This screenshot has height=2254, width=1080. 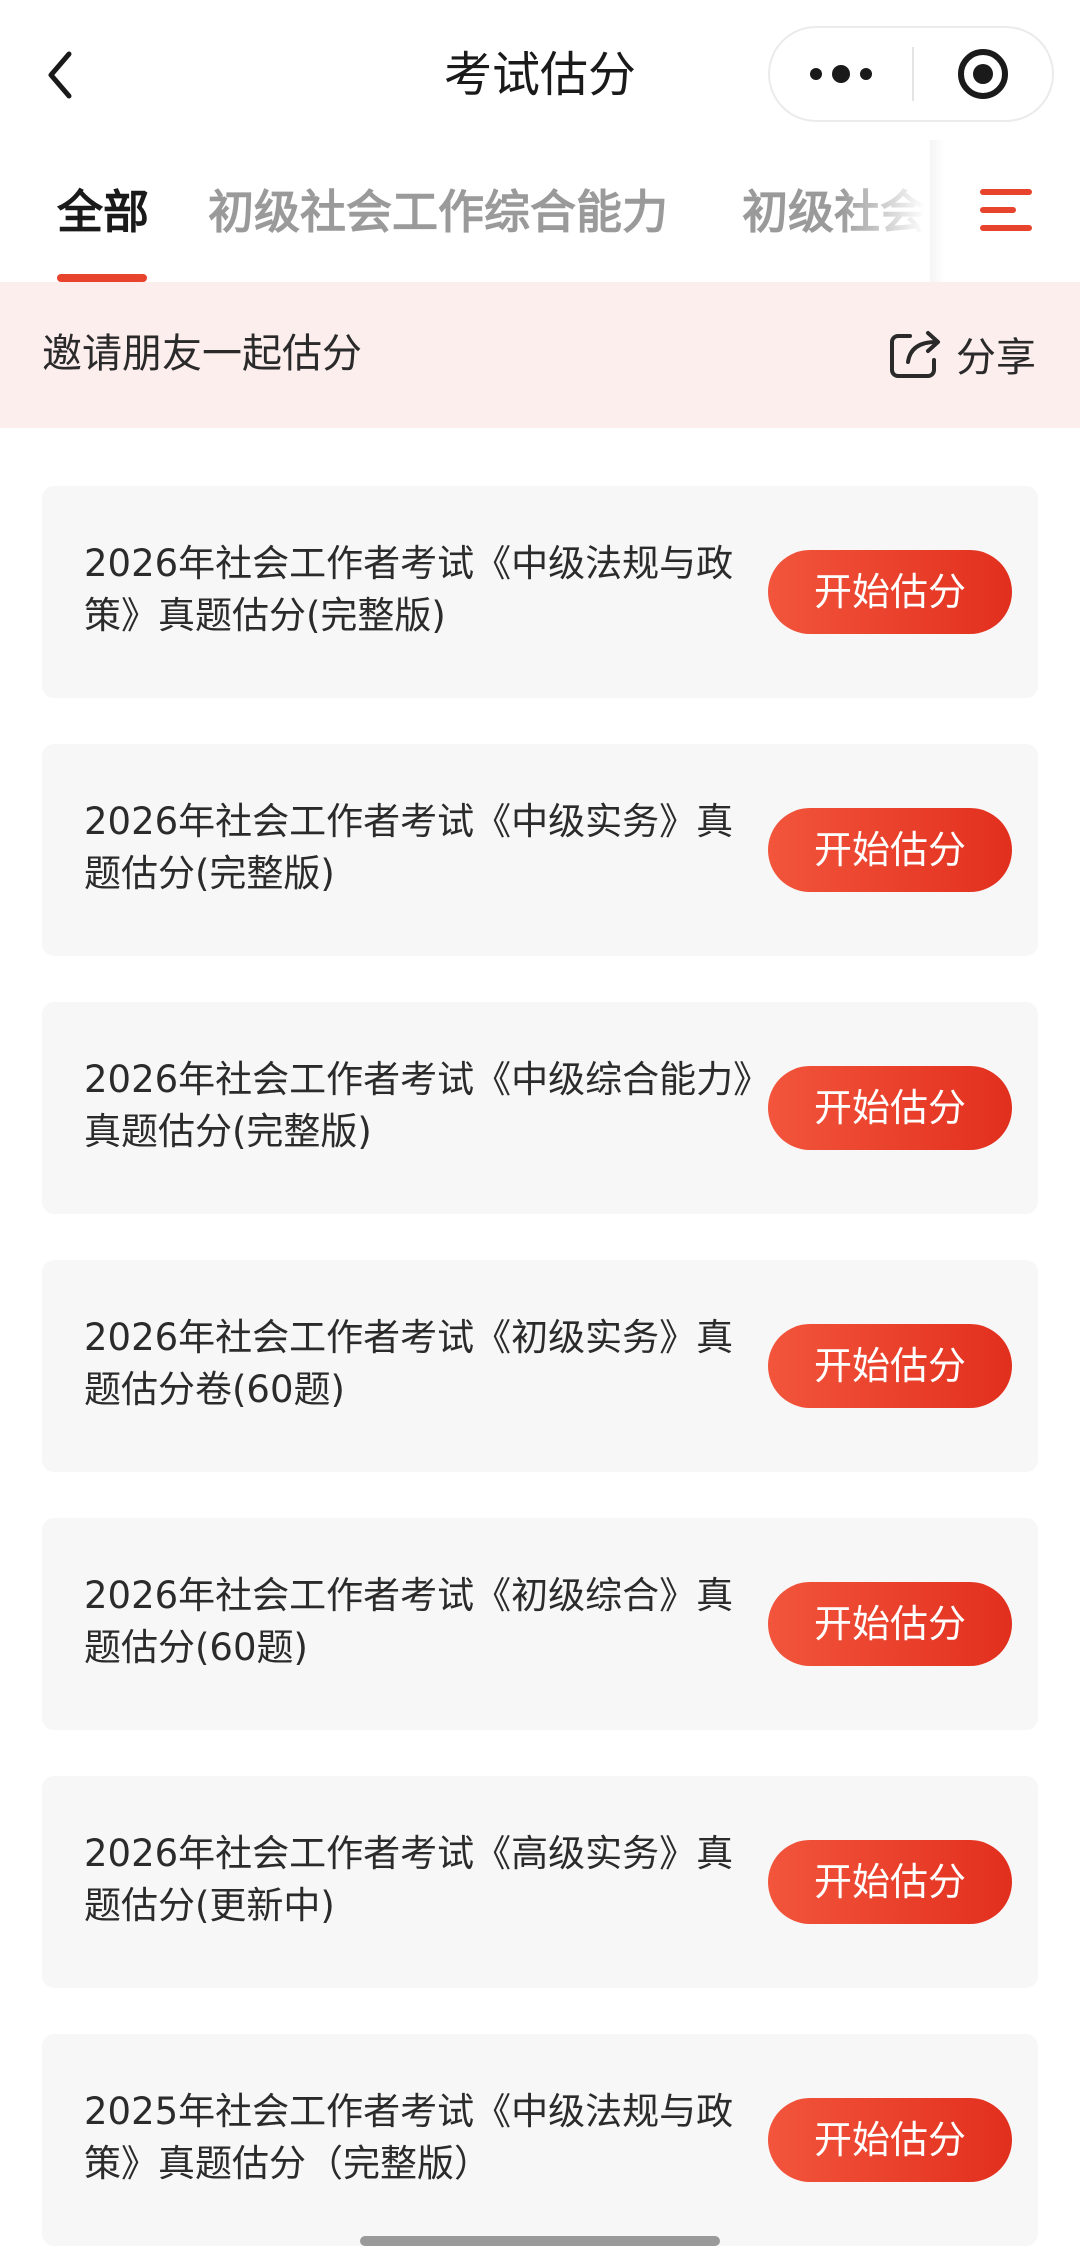 I want to click on exam-title: 2026年社会工作者考试《高级实务》真题估分(更新中), so click(x=409, y=1879).